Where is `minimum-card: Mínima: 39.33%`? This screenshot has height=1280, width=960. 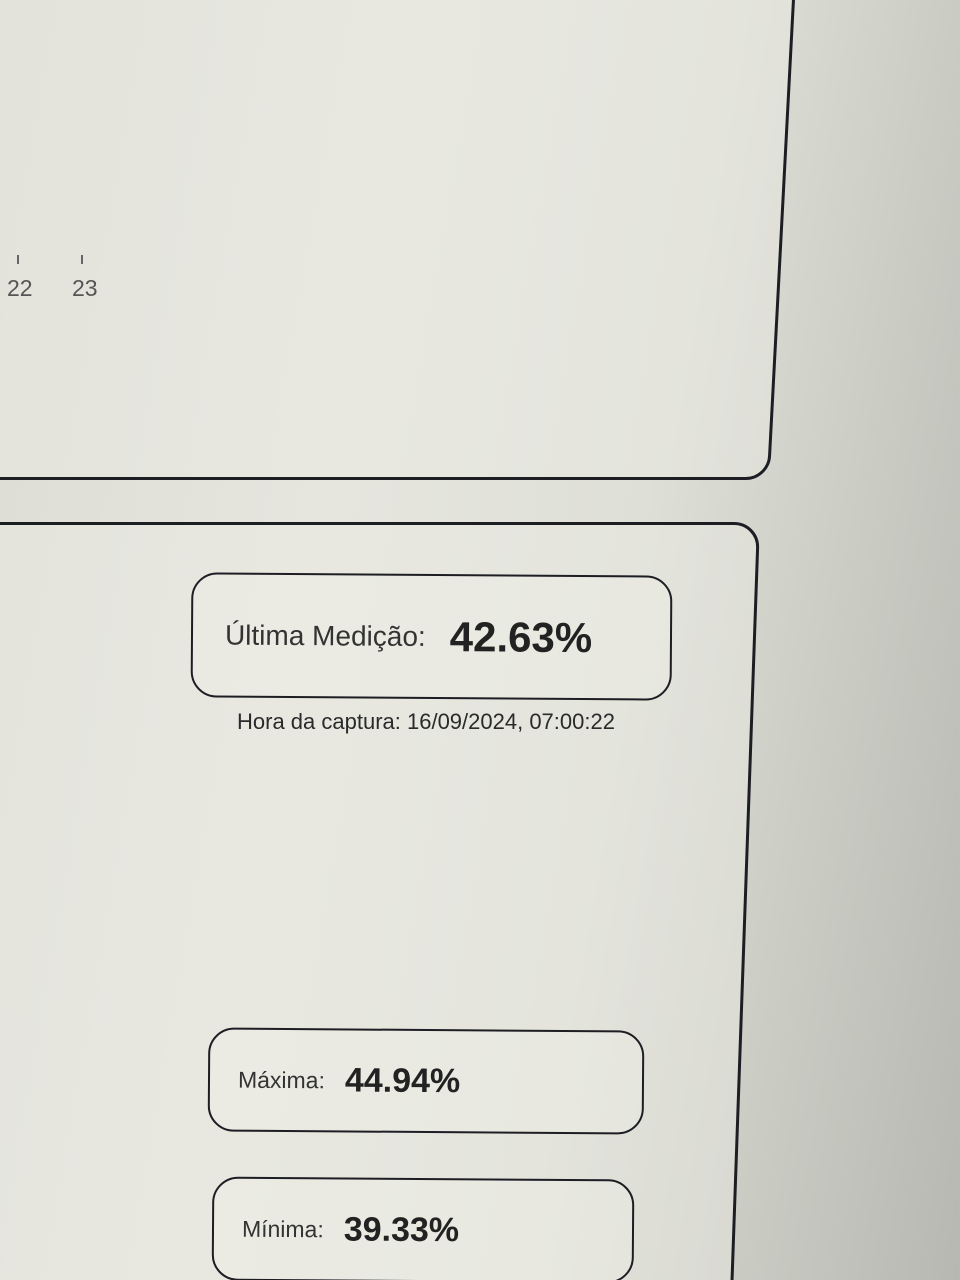 minimum-card: Mínima: 39.33% is located at coordinates (423, 1228).